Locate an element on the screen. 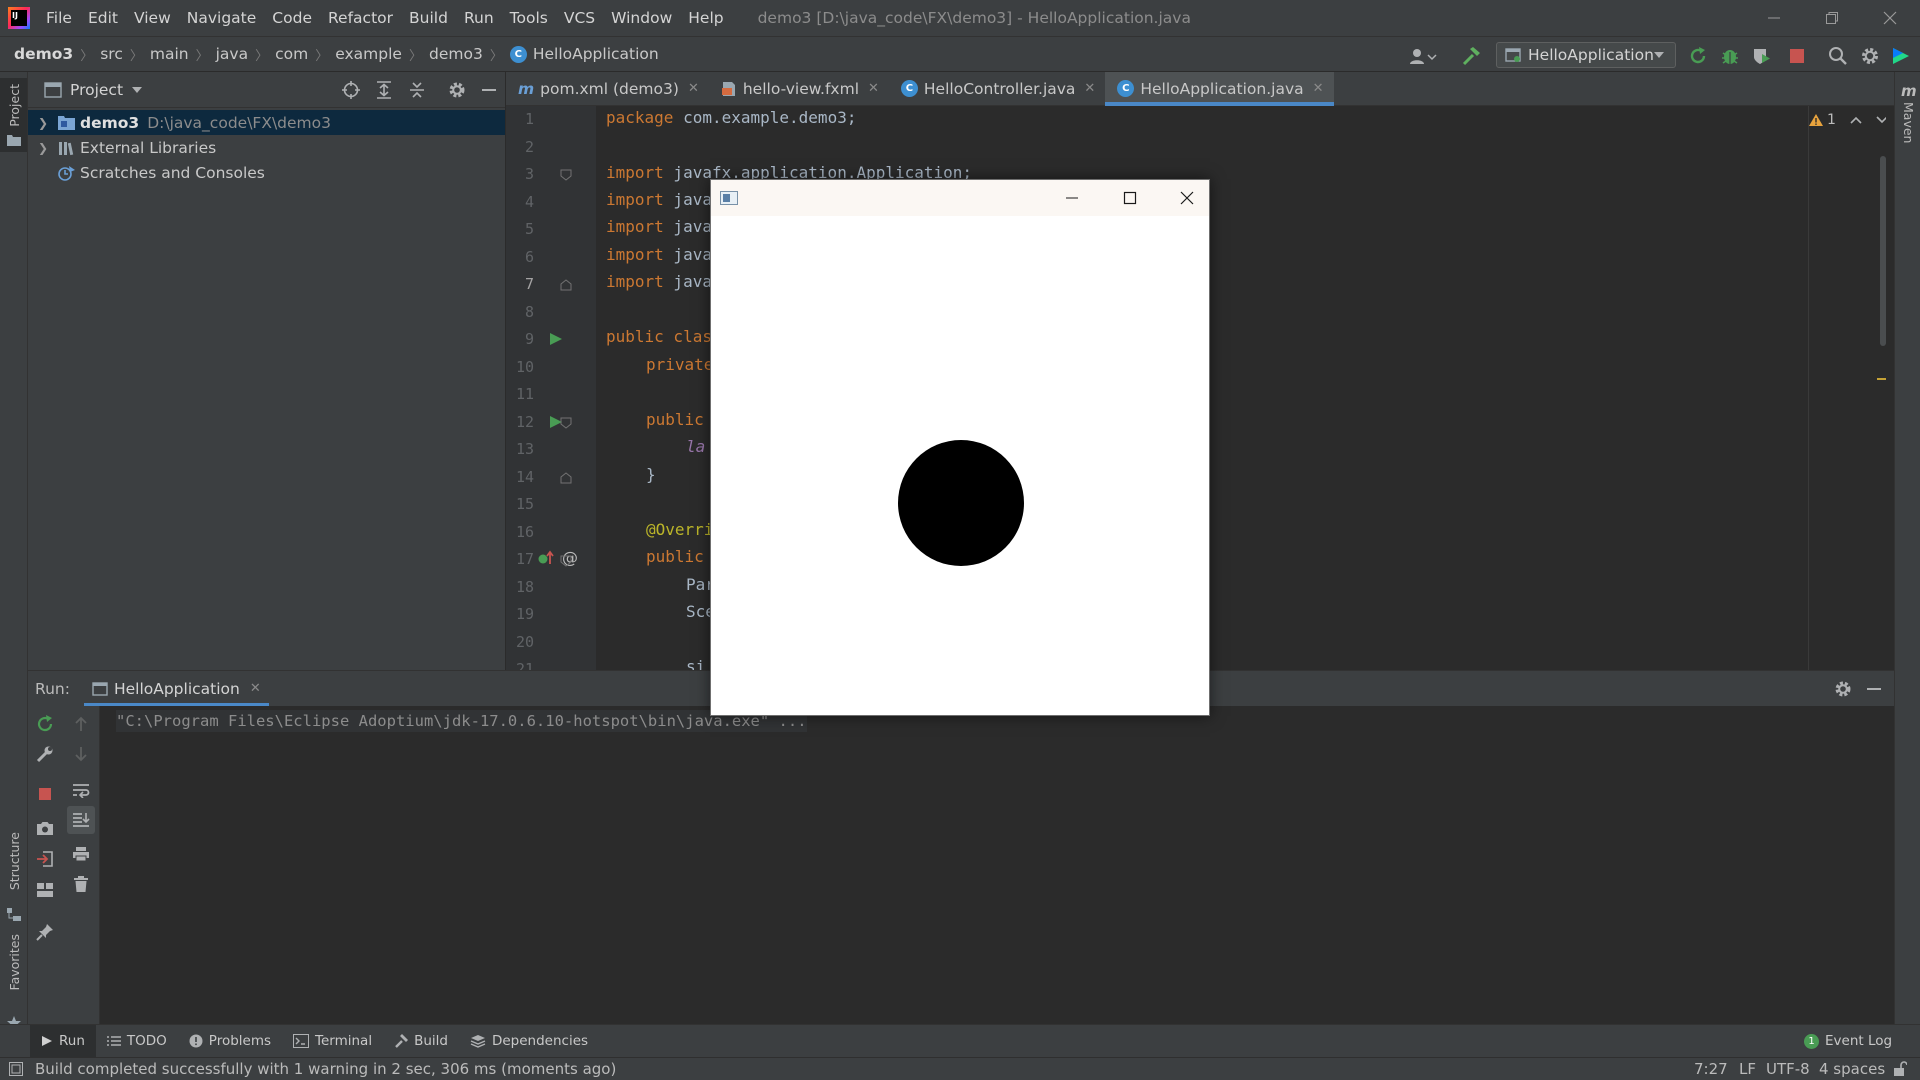 This screenshot has height=1080, width=1920. layout-button is located at coordinates (45, 890).